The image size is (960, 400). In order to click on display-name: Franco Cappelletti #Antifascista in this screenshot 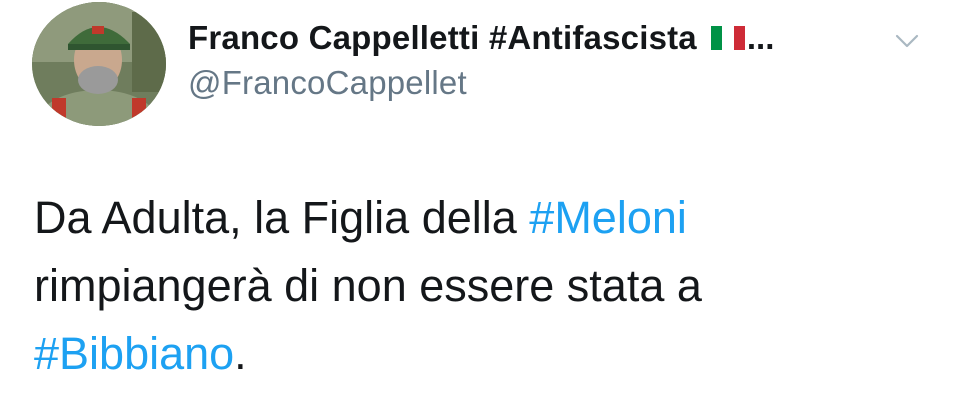, I will do `click(442, 38)`.